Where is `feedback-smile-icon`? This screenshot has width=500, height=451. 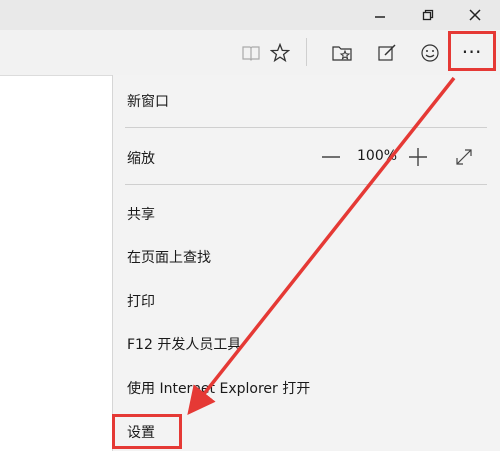 feedback-smile-icon is located at coordinates (430, 52).